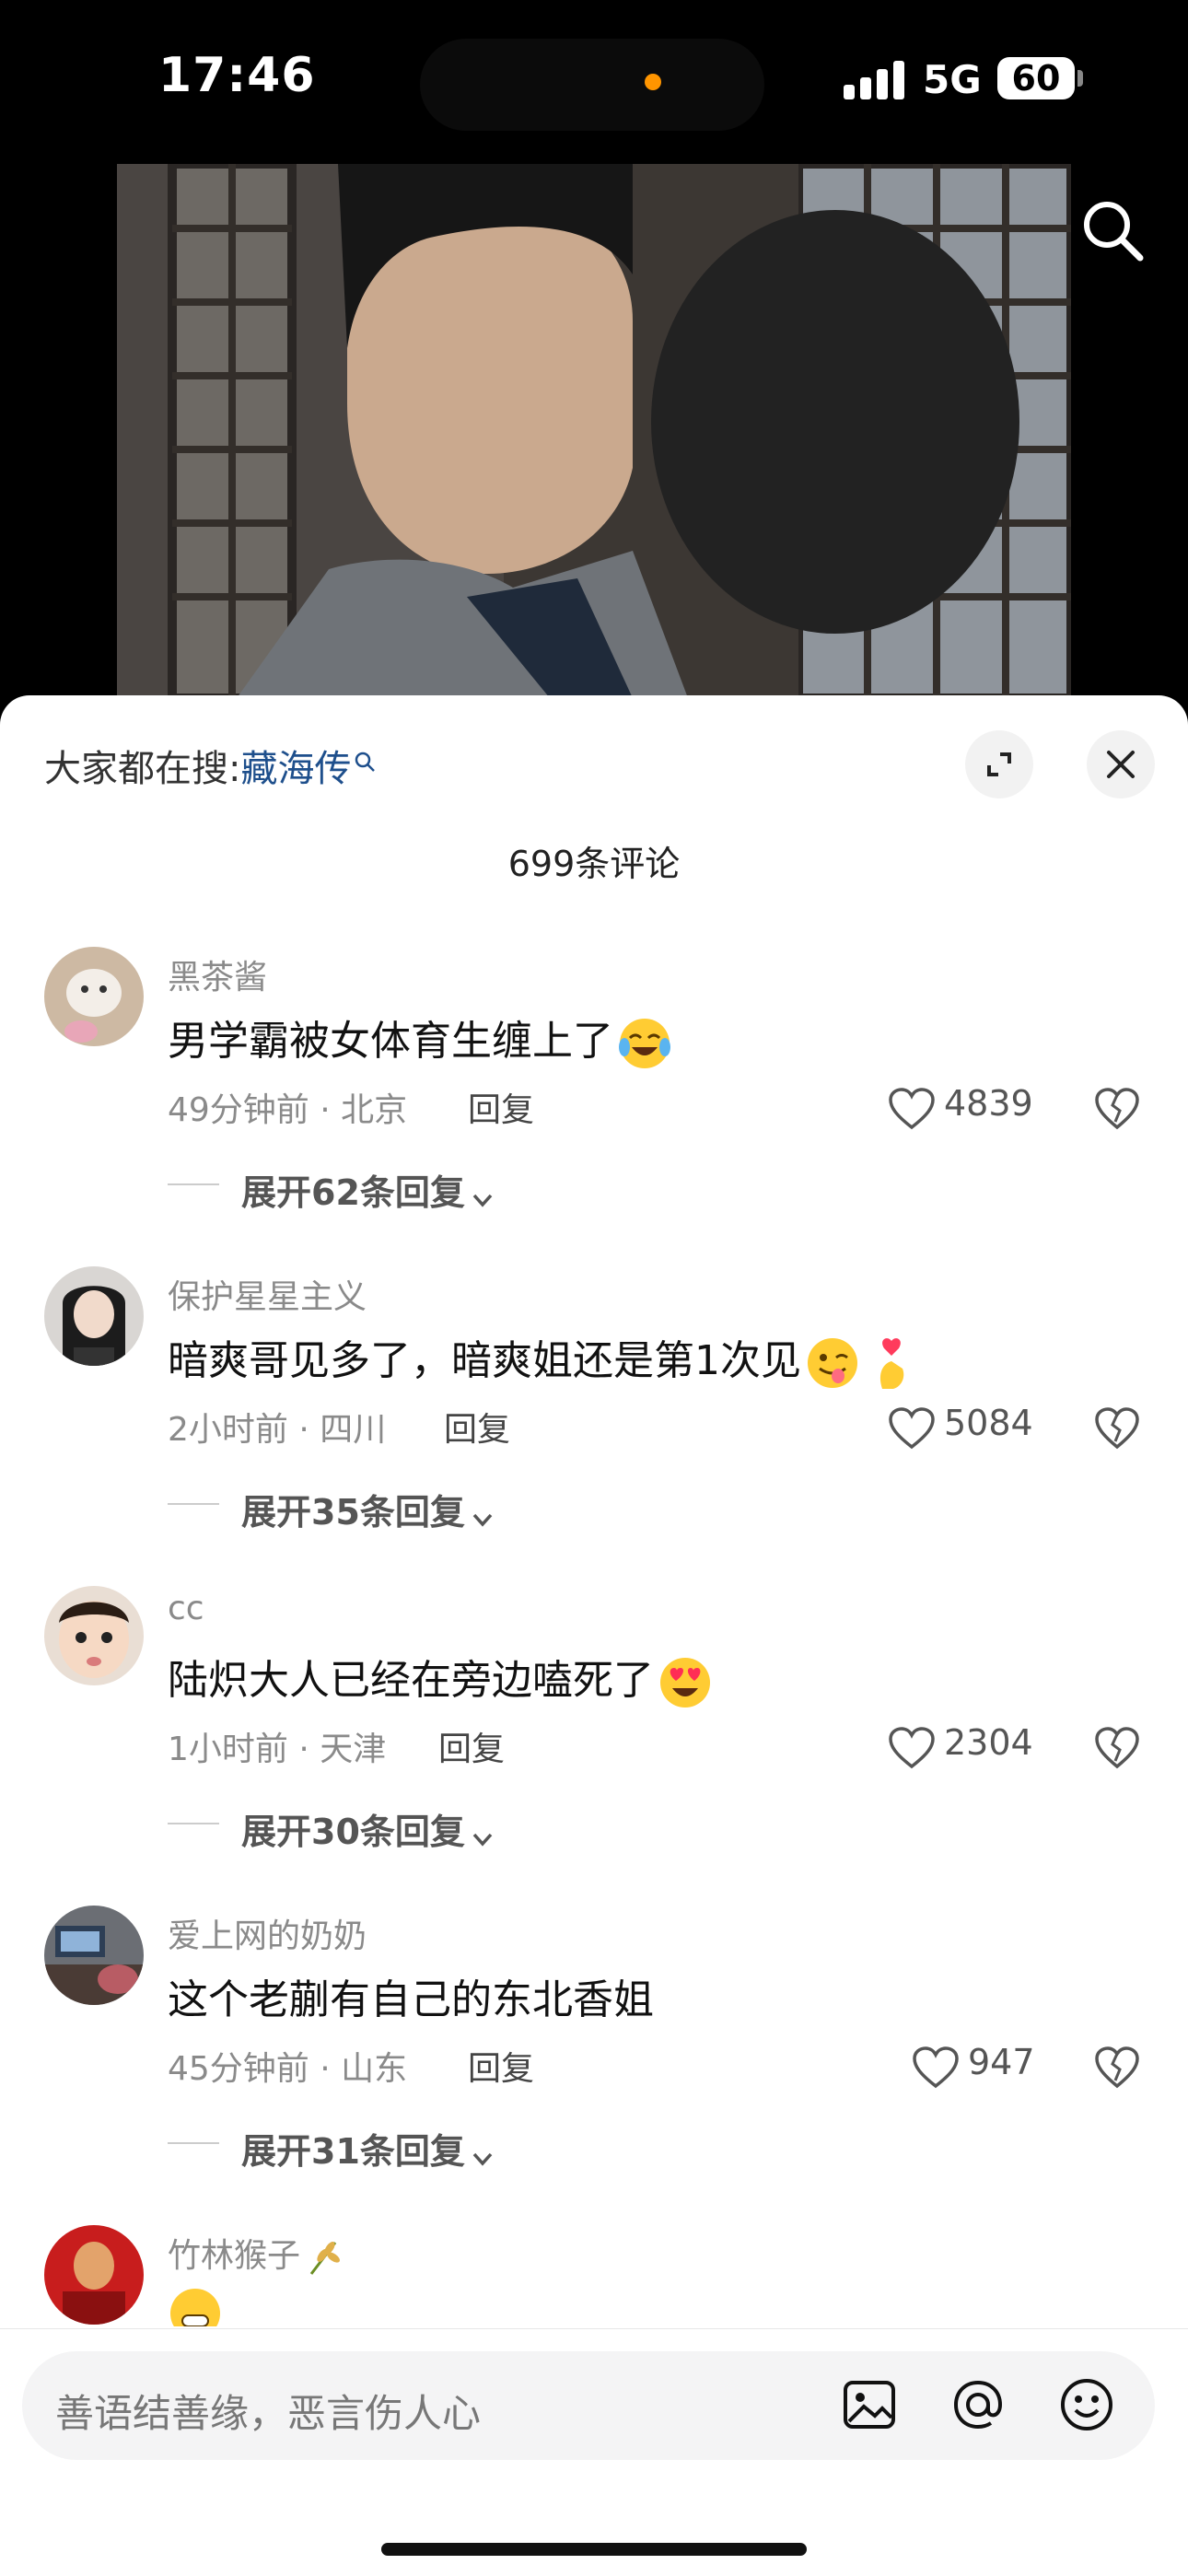 The width and height of the screenshot is (1188, 2576). I want to click on privacy-indicator-icon, so click(653, 82).